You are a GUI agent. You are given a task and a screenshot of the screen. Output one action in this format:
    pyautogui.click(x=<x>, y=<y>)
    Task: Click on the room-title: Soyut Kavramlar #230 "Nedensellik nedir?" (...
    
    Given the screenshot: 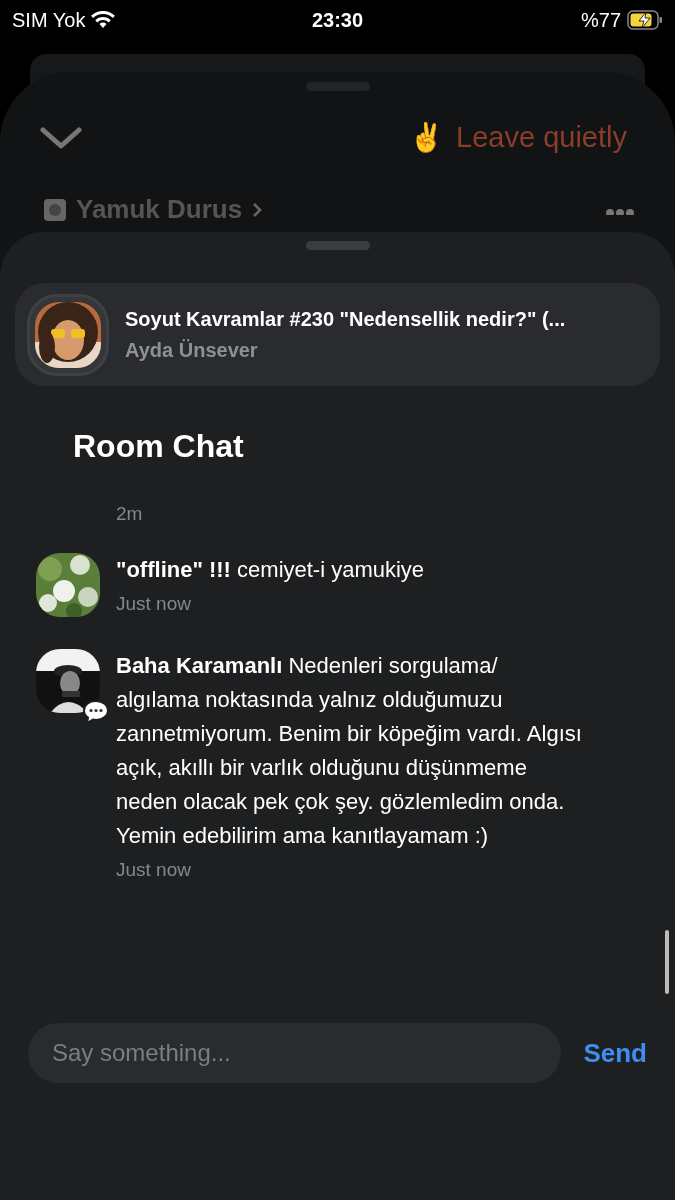 What is the action you would take?
    pyautogui.click(x=345, y=319)
    